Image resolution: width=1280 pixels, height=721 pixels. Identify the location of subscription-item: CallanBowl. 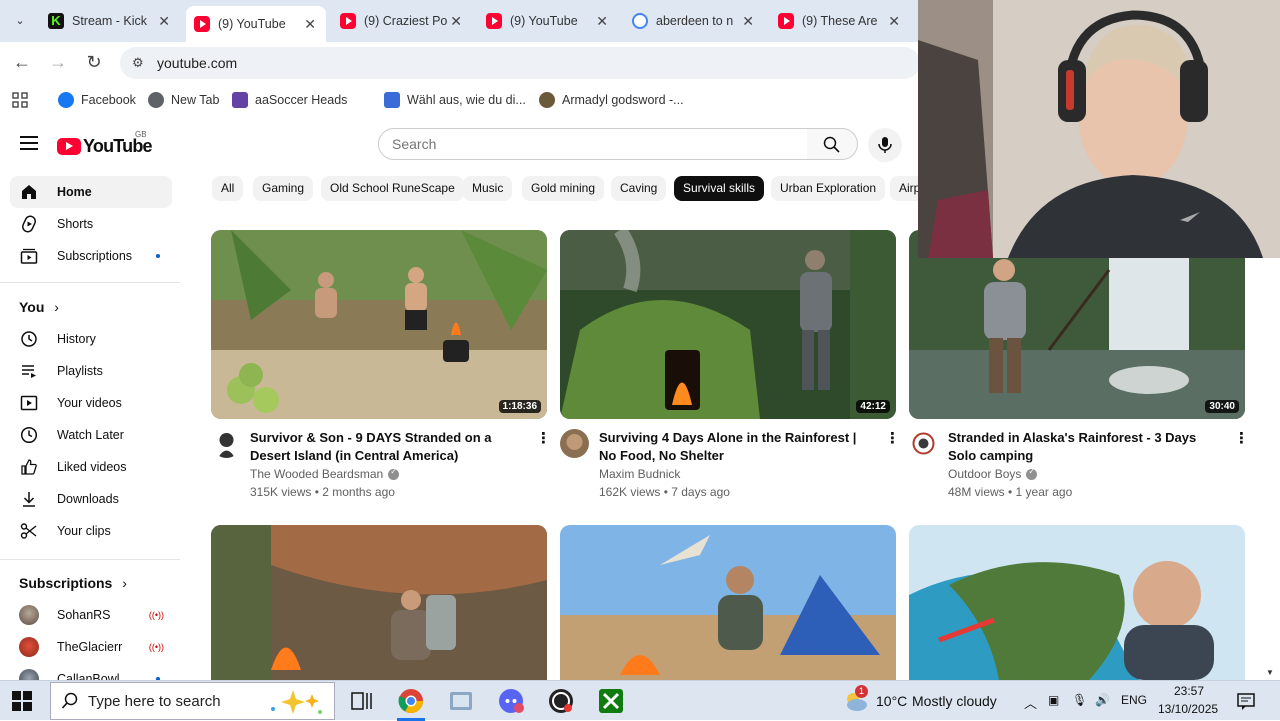
(91, 671).